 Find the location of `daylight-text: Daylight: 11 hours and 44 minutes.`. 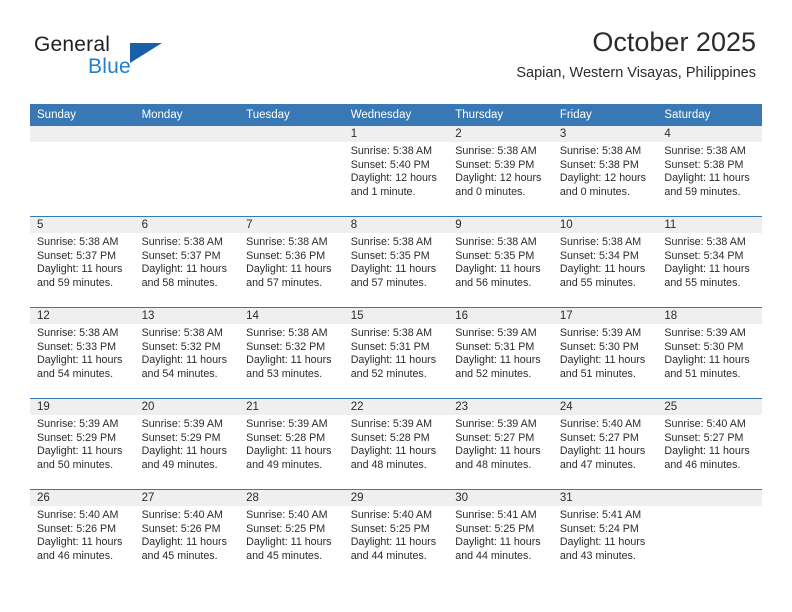

daylight-text: Daylight: 11 hours and 44 minutes. is located at coordinates (498, 549).